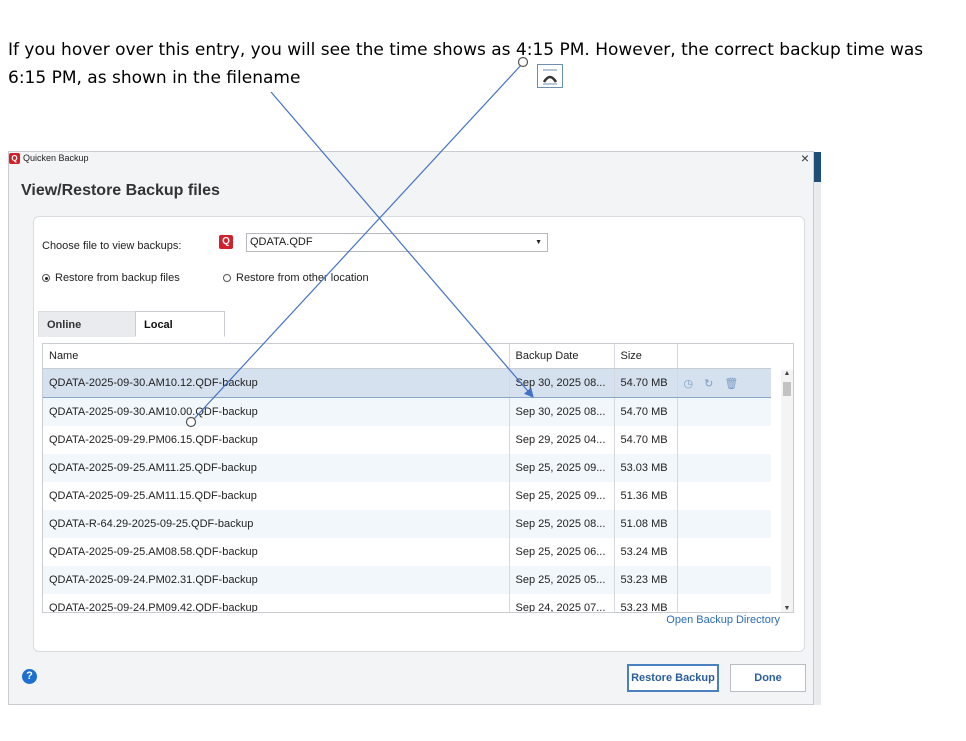 The image size is (966, 741). What do you see at coordinates (227, 278) in the screenshot?
I see `radio-unchecked-icon` at bounding box center [227, 278].